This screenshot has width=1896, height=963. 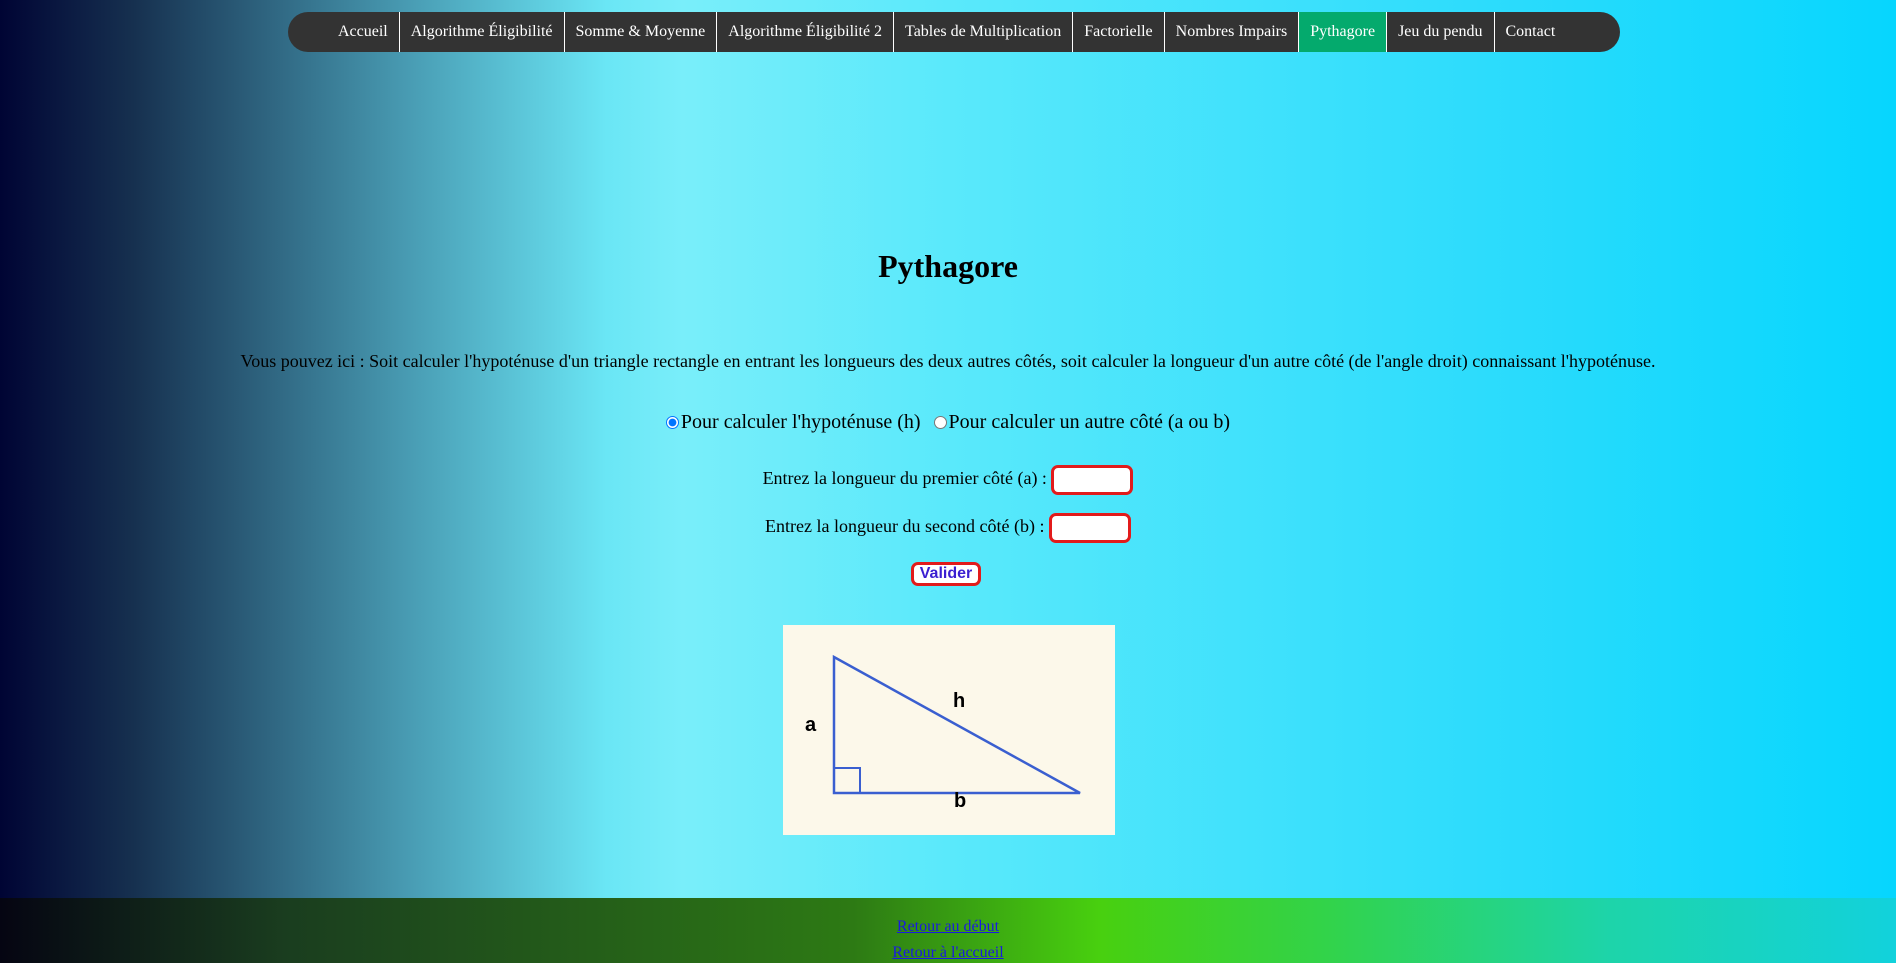 What do you see at coordinates (948, 927) in the screenshot?
I see `back-to-top-link: Retour au début` at bounding box center [948, 927].